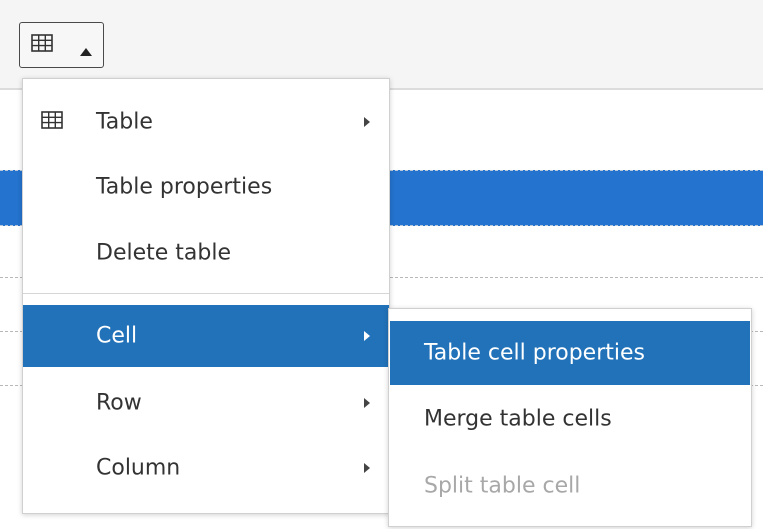 This screenshot has width=763, height=529. What do you see at coordinates (124, 122) in the screenshot?
I see `menu-item-label: Table` at bounding box center [124, 122].